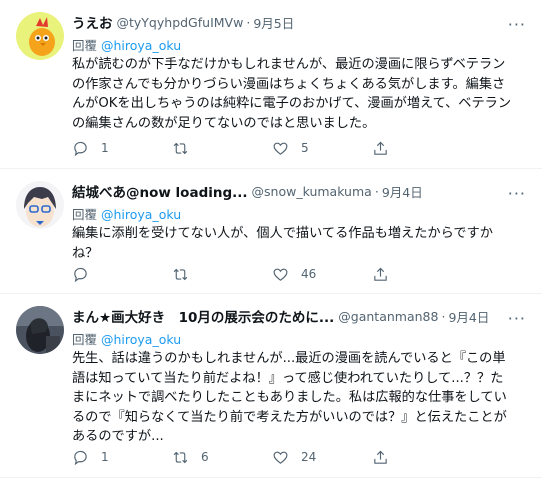 This screenshot has height=478, width=542. I want to click on like-count: 24, so click(309, 457).